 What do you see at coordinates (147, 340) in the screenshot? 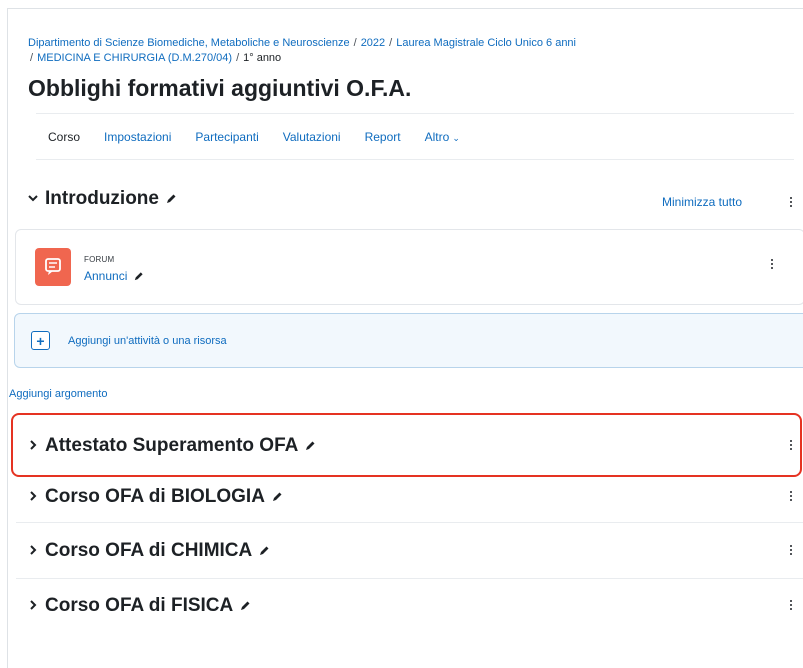
I see `add-activity-label: Aggiungi un'attività o una risorsa` at bounding box center [147, 340].